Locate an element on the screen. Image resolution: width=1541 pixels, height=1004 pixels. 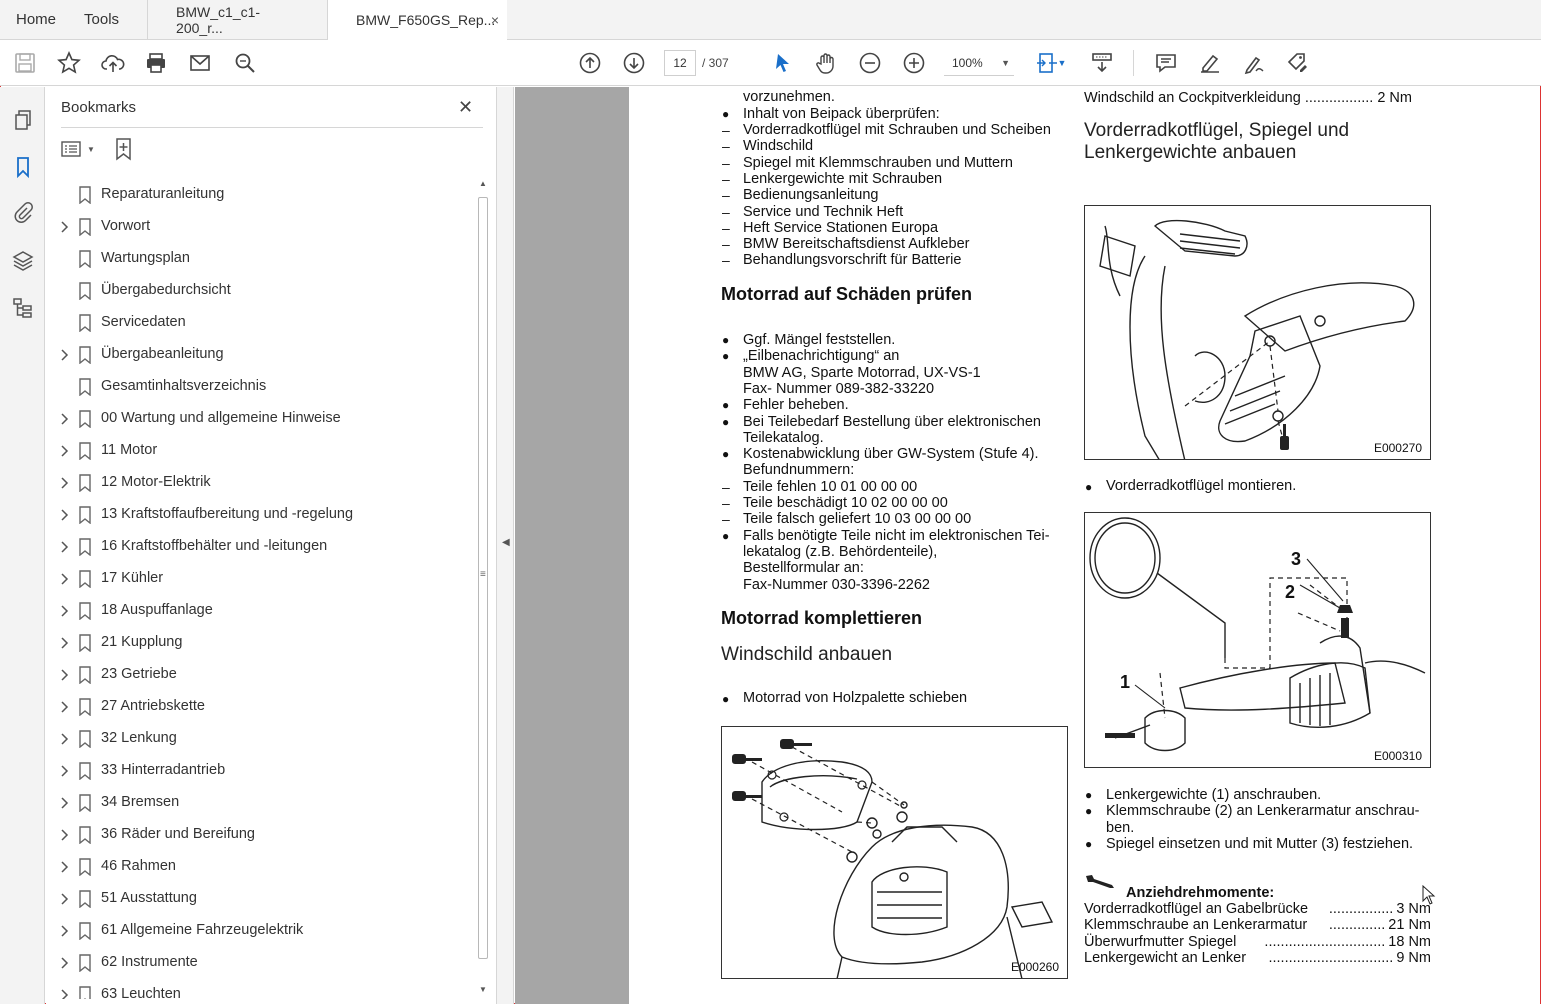
layers-icon is located at coordinates (23, 261).